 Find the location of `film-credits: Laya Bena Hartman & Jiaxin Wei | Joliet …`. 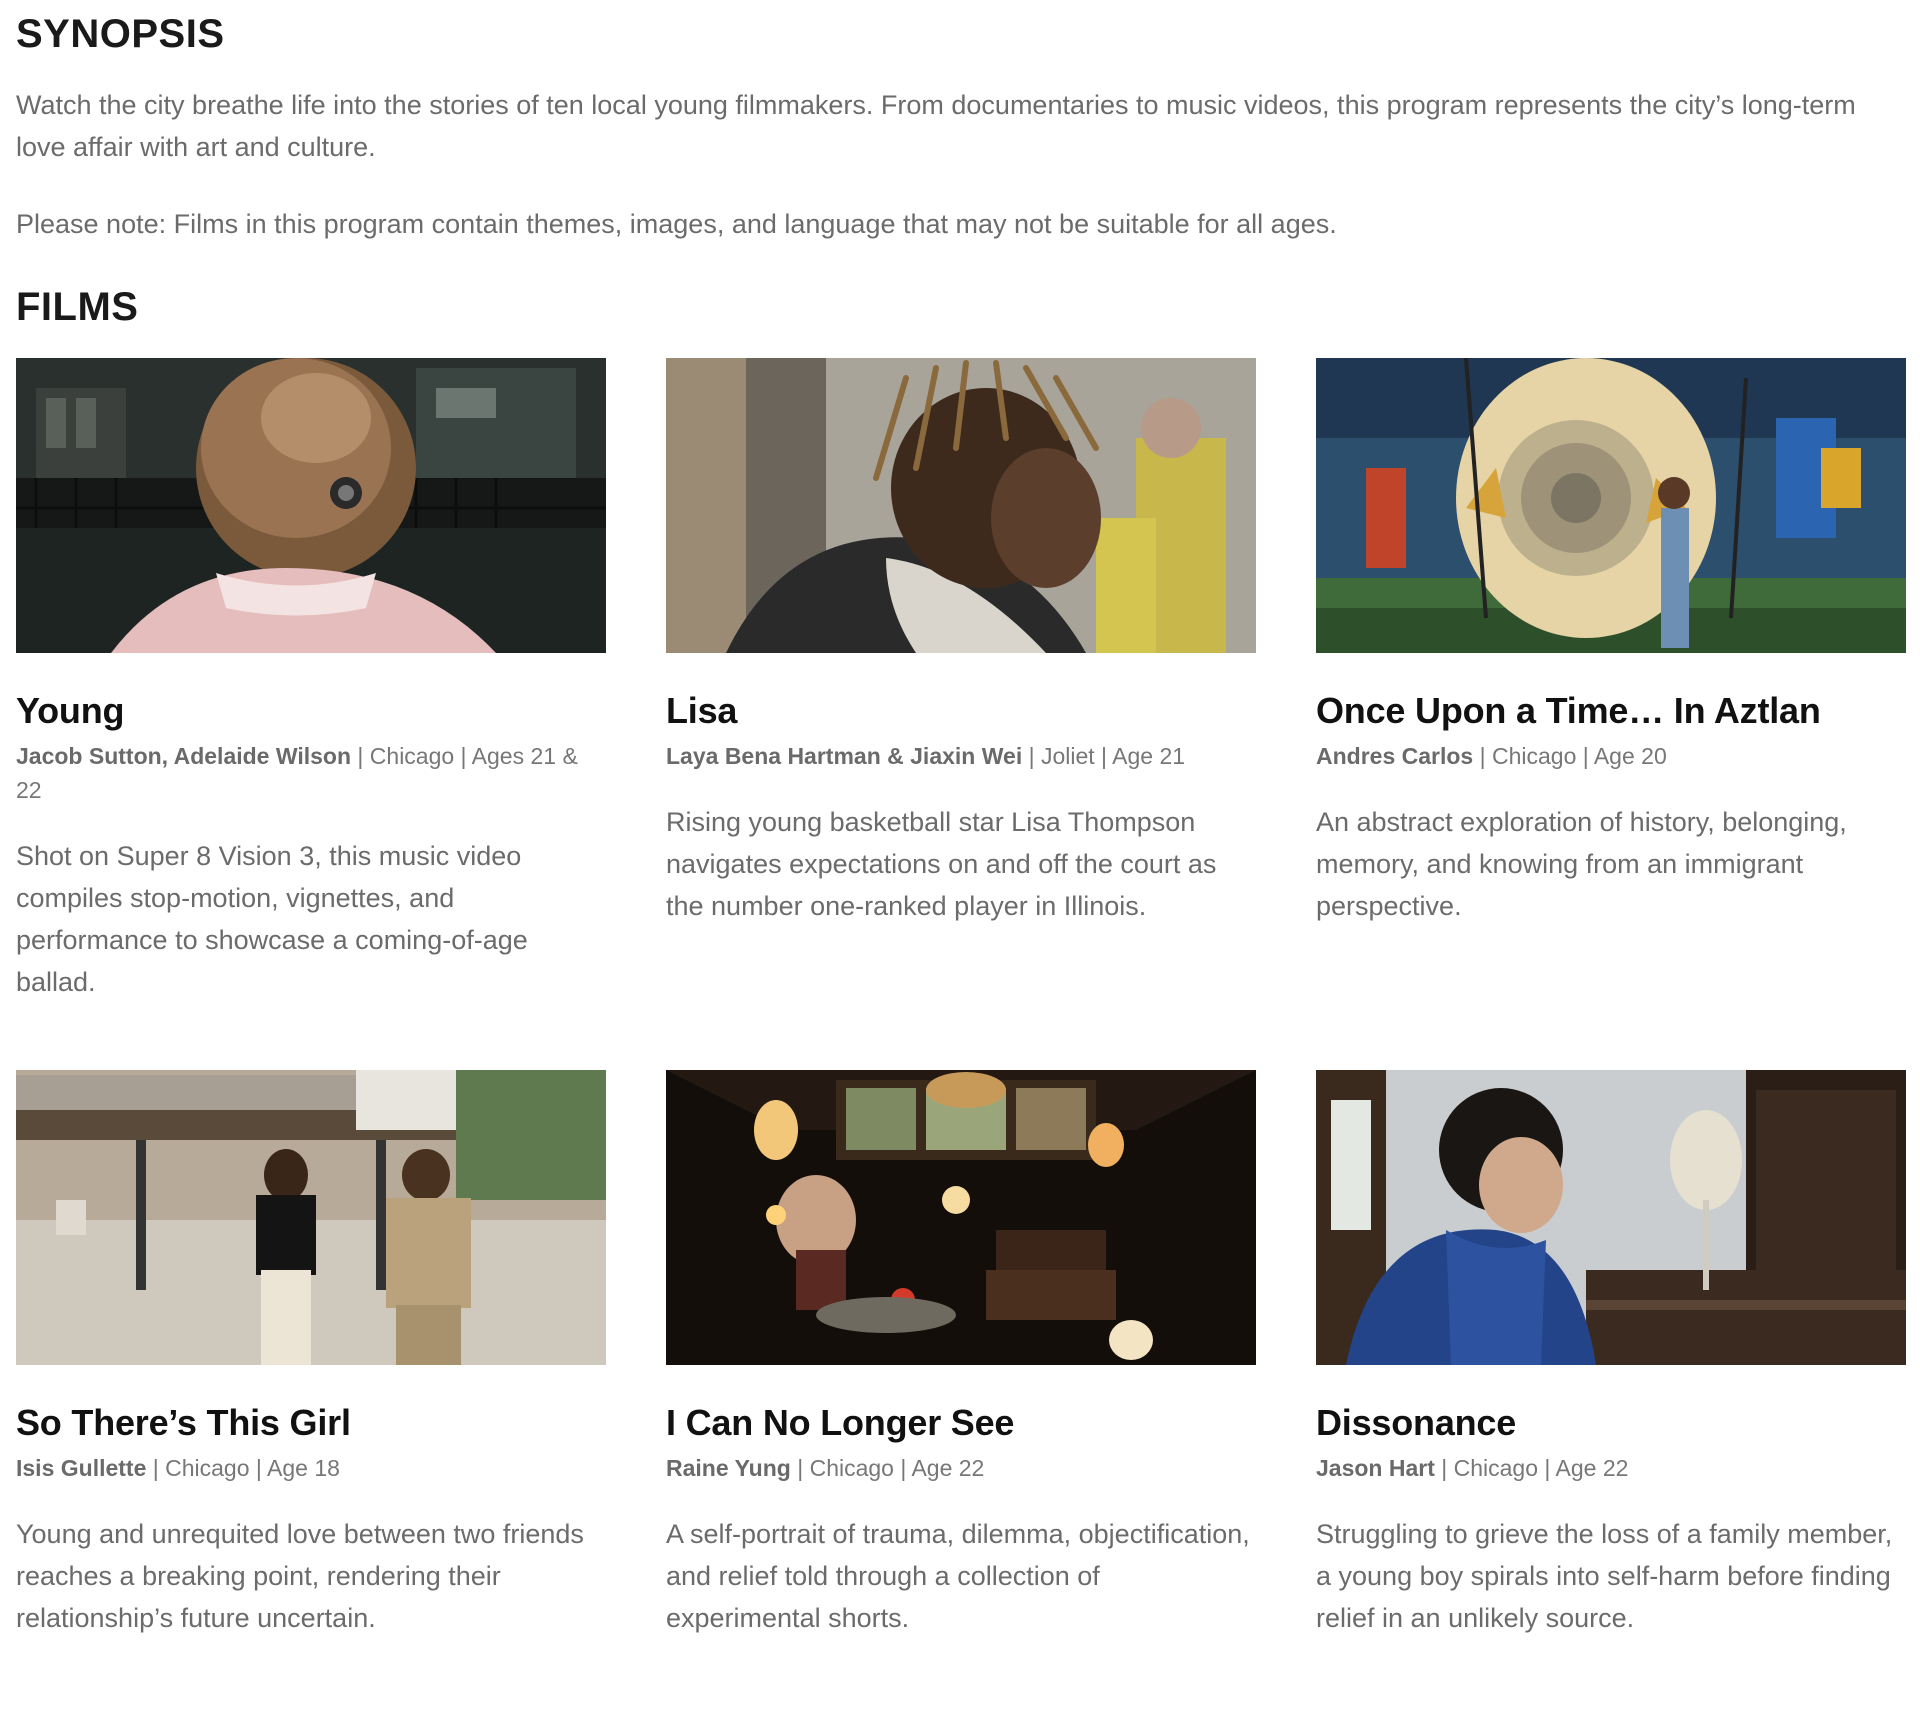

film-credits: Laya Bena Hartman & Jiaxin Wei | Joliet … is located at coordinates (961, 756).